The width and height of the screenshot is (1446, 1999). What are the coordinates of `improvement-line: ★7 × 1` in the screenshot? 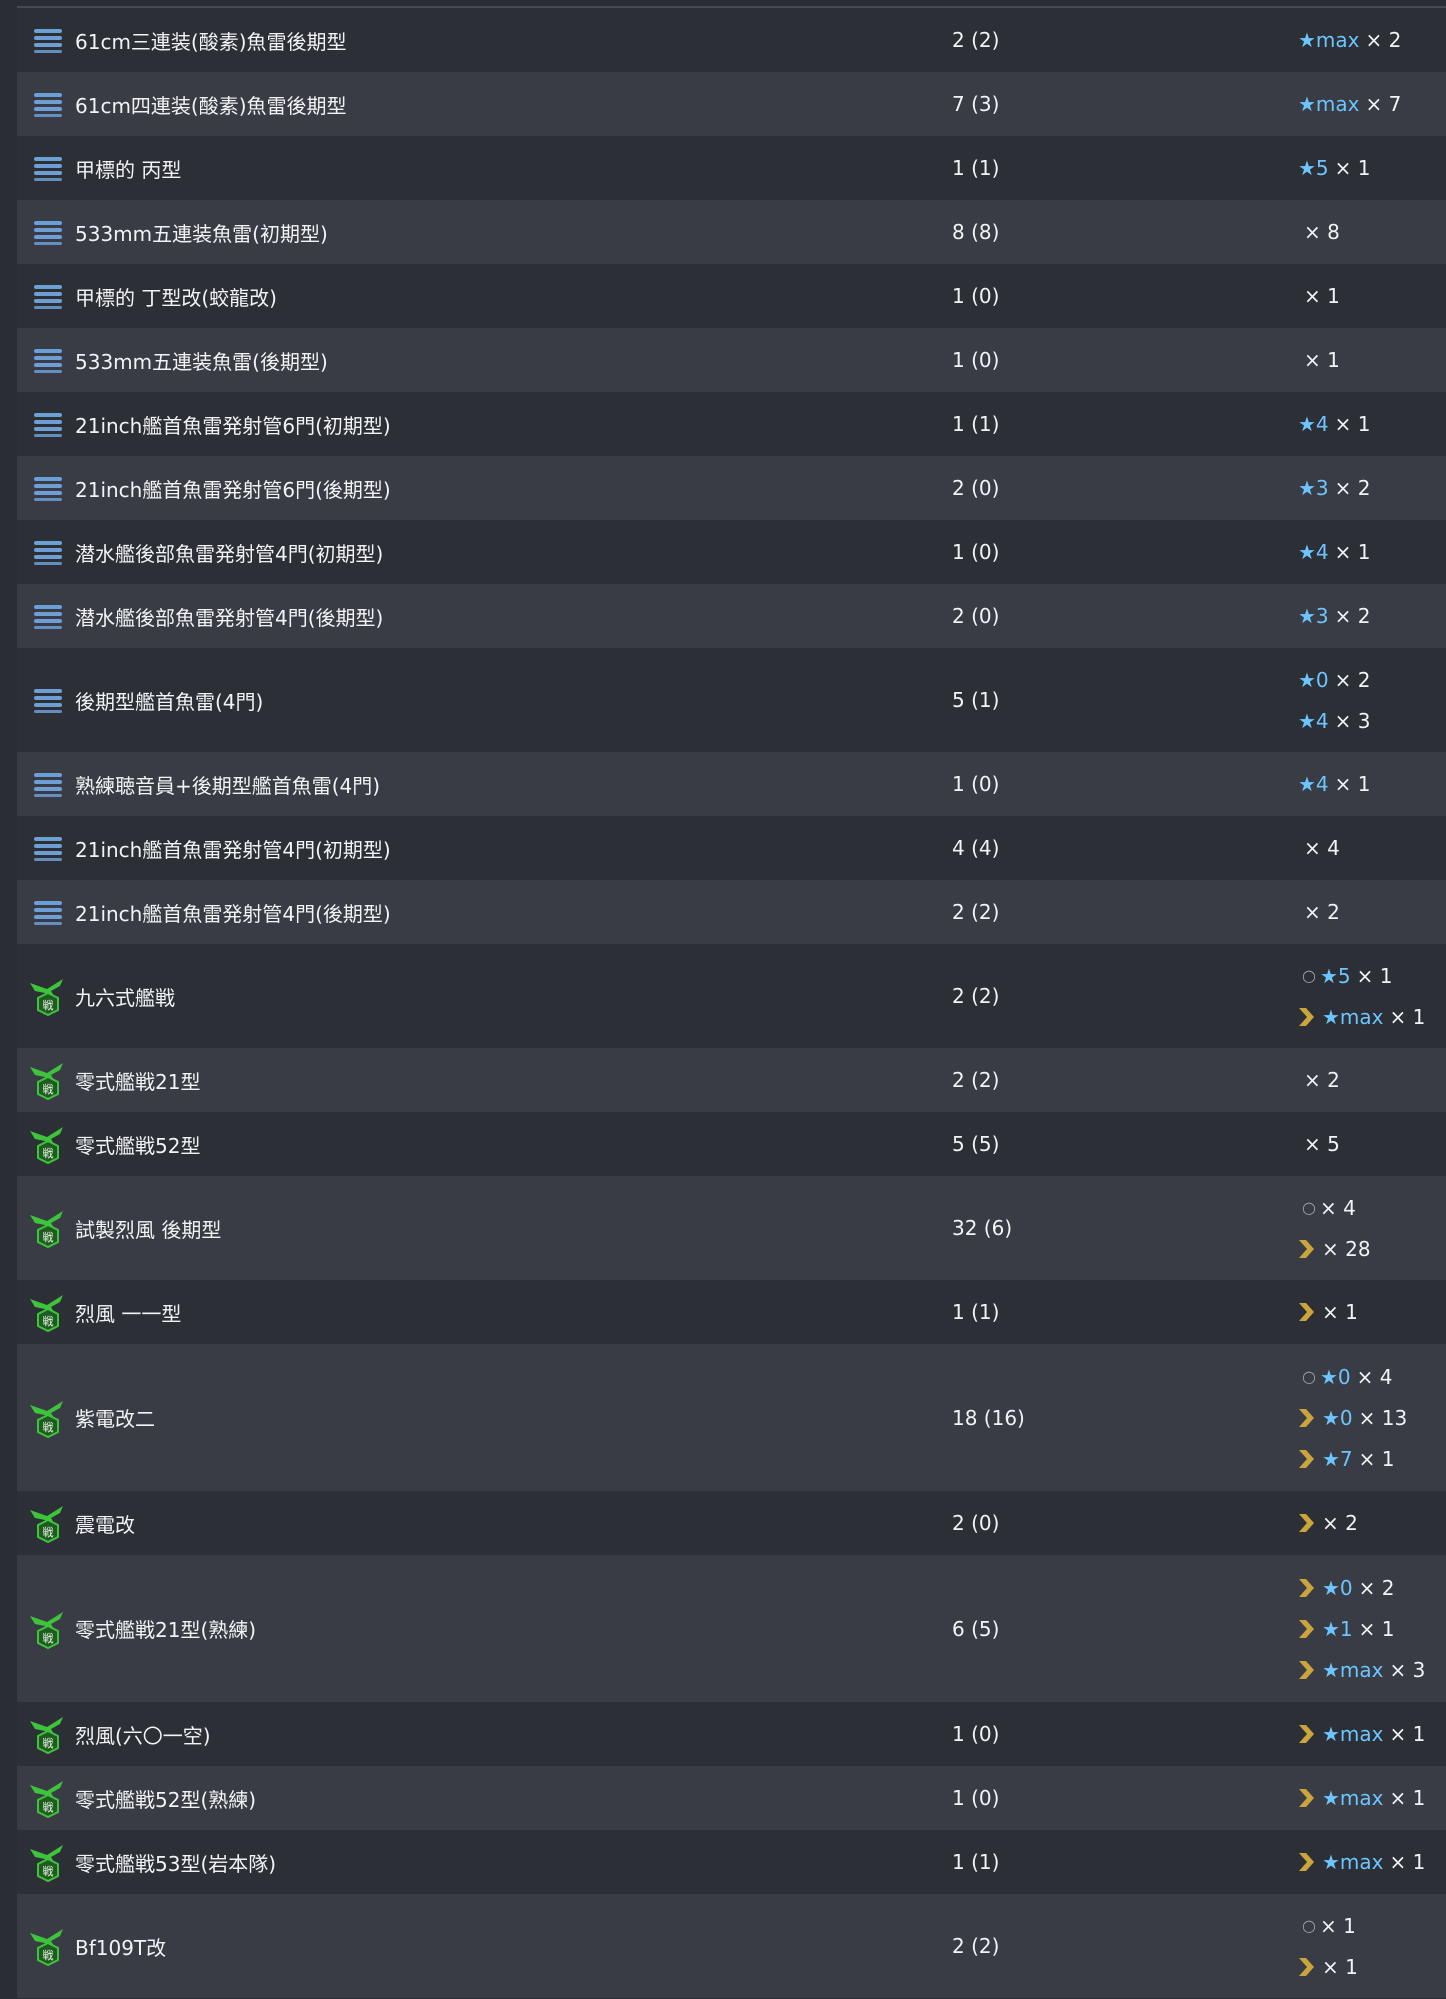 It's located at (1352, 1458).